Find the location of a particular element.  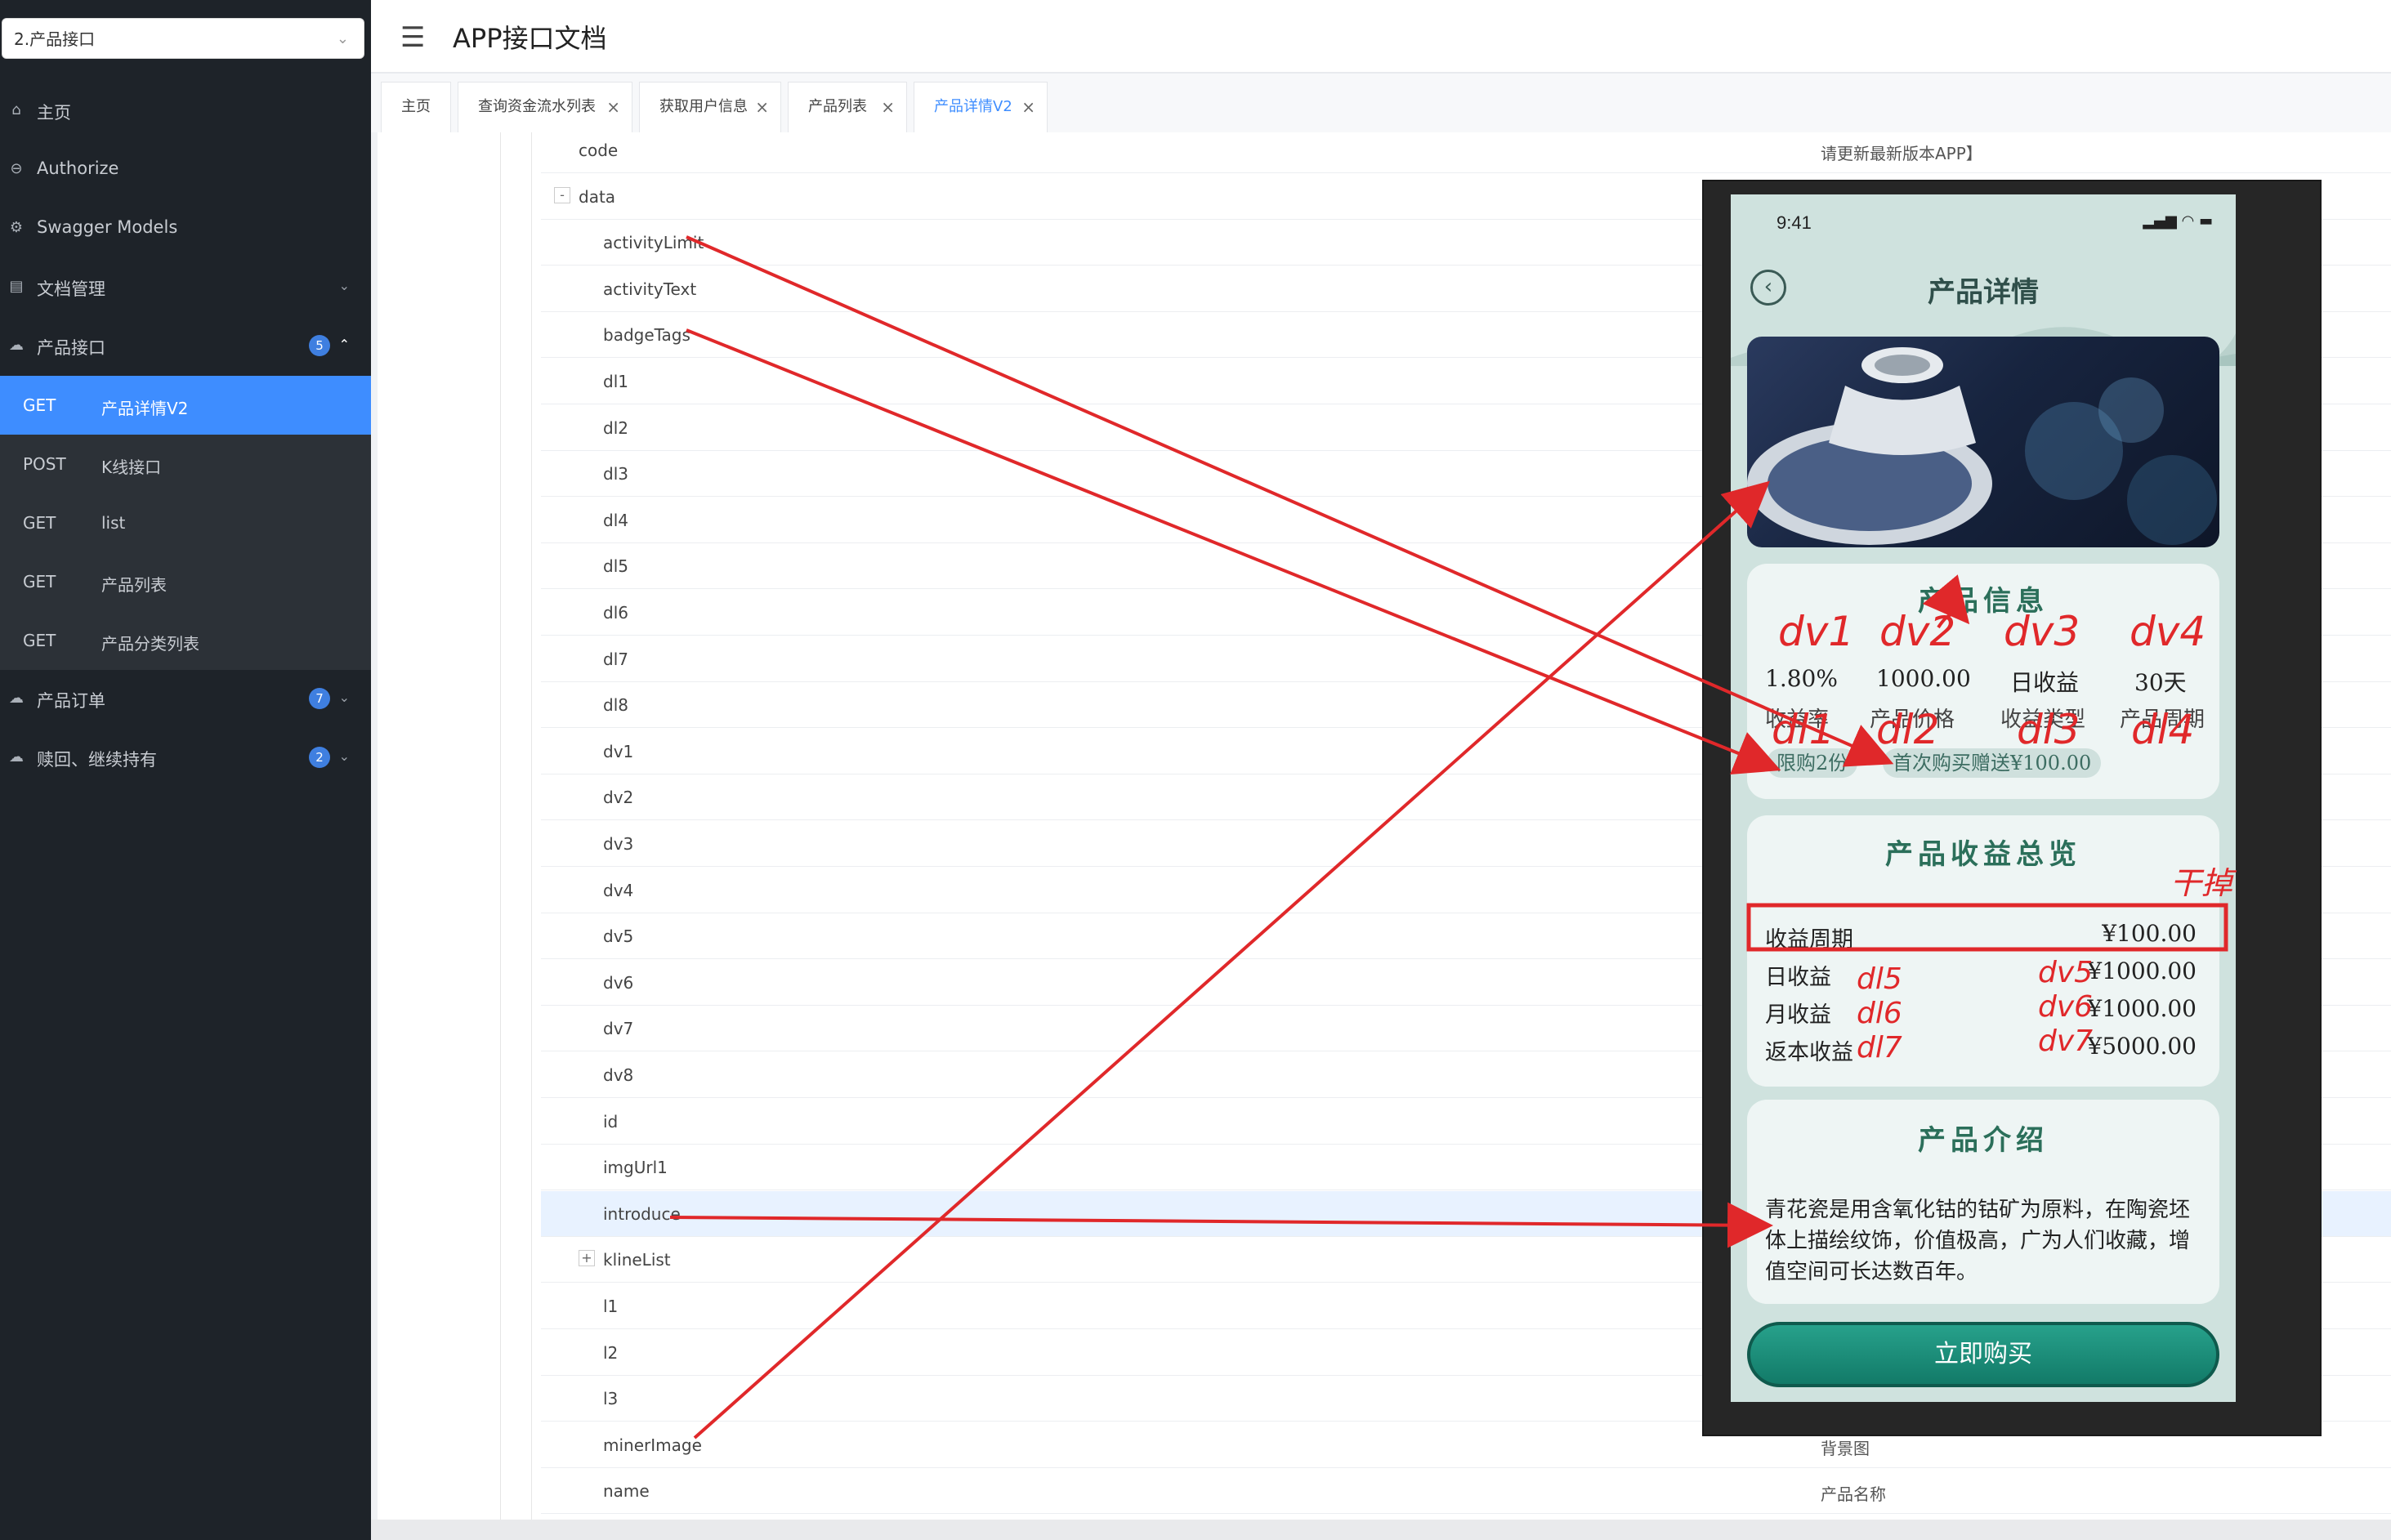

tab-product-detail-v2: 产品详情V2 × is located at coordinates (981, 107).